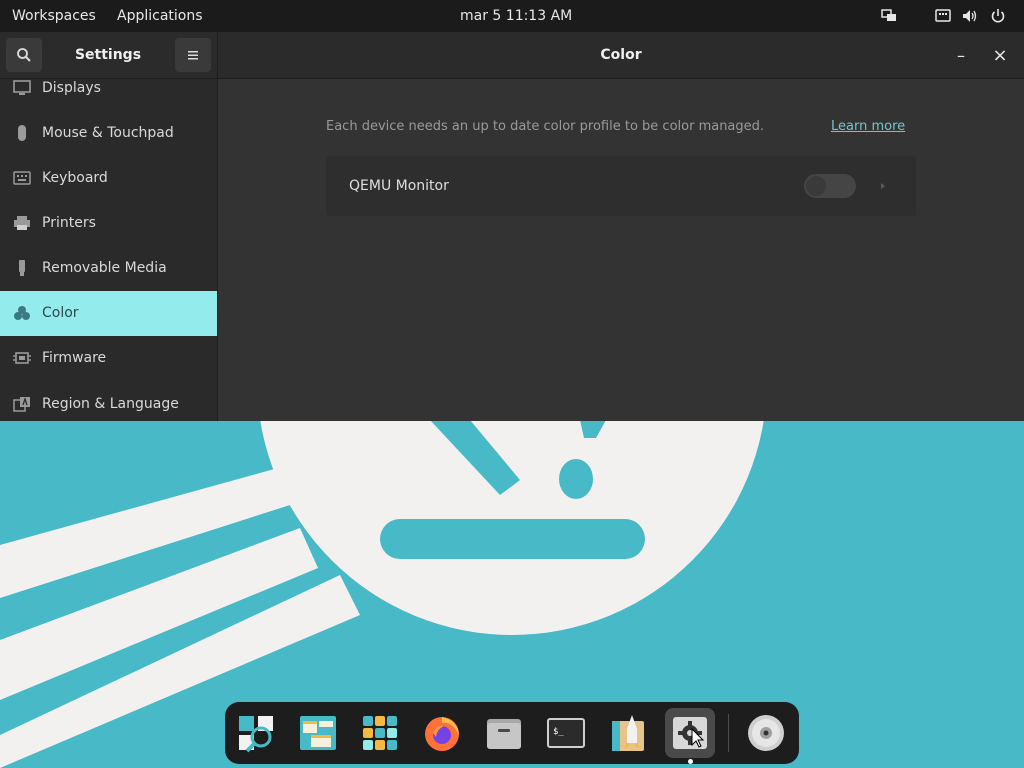  What do you see at coordinates (75, 178) in the screenshot?
I see `sidebar-item-label: Keyboard` at bounding box center [75, 178].